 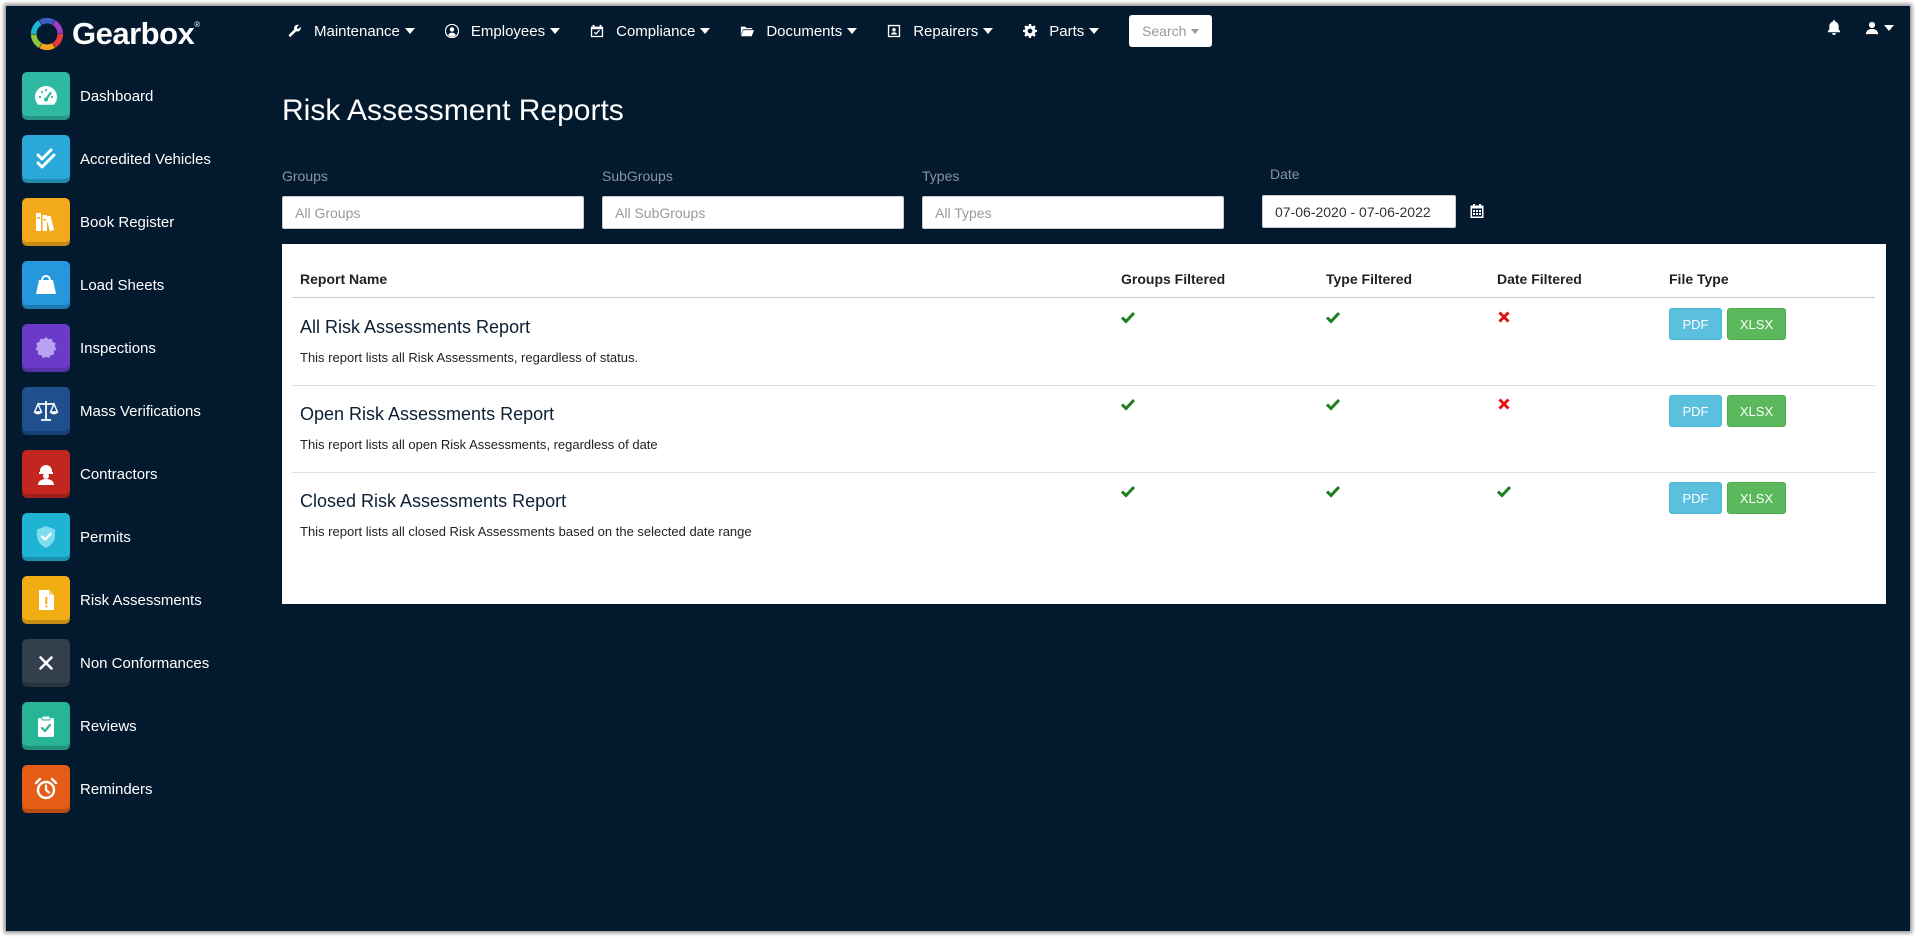 What do you see at coordinates (127, 222) in the screenshot?
I see `sidebar-item-label: Book Register` at bounding box center [127, 222].